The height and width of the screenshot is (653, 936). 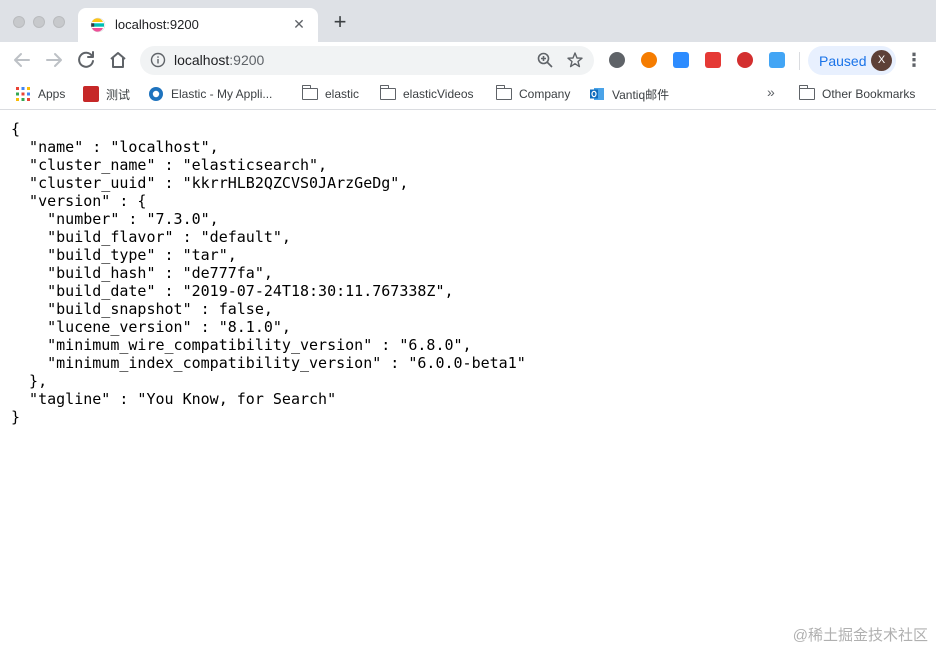 I want to click on url-port: :9200, so click(x=247, y=60).